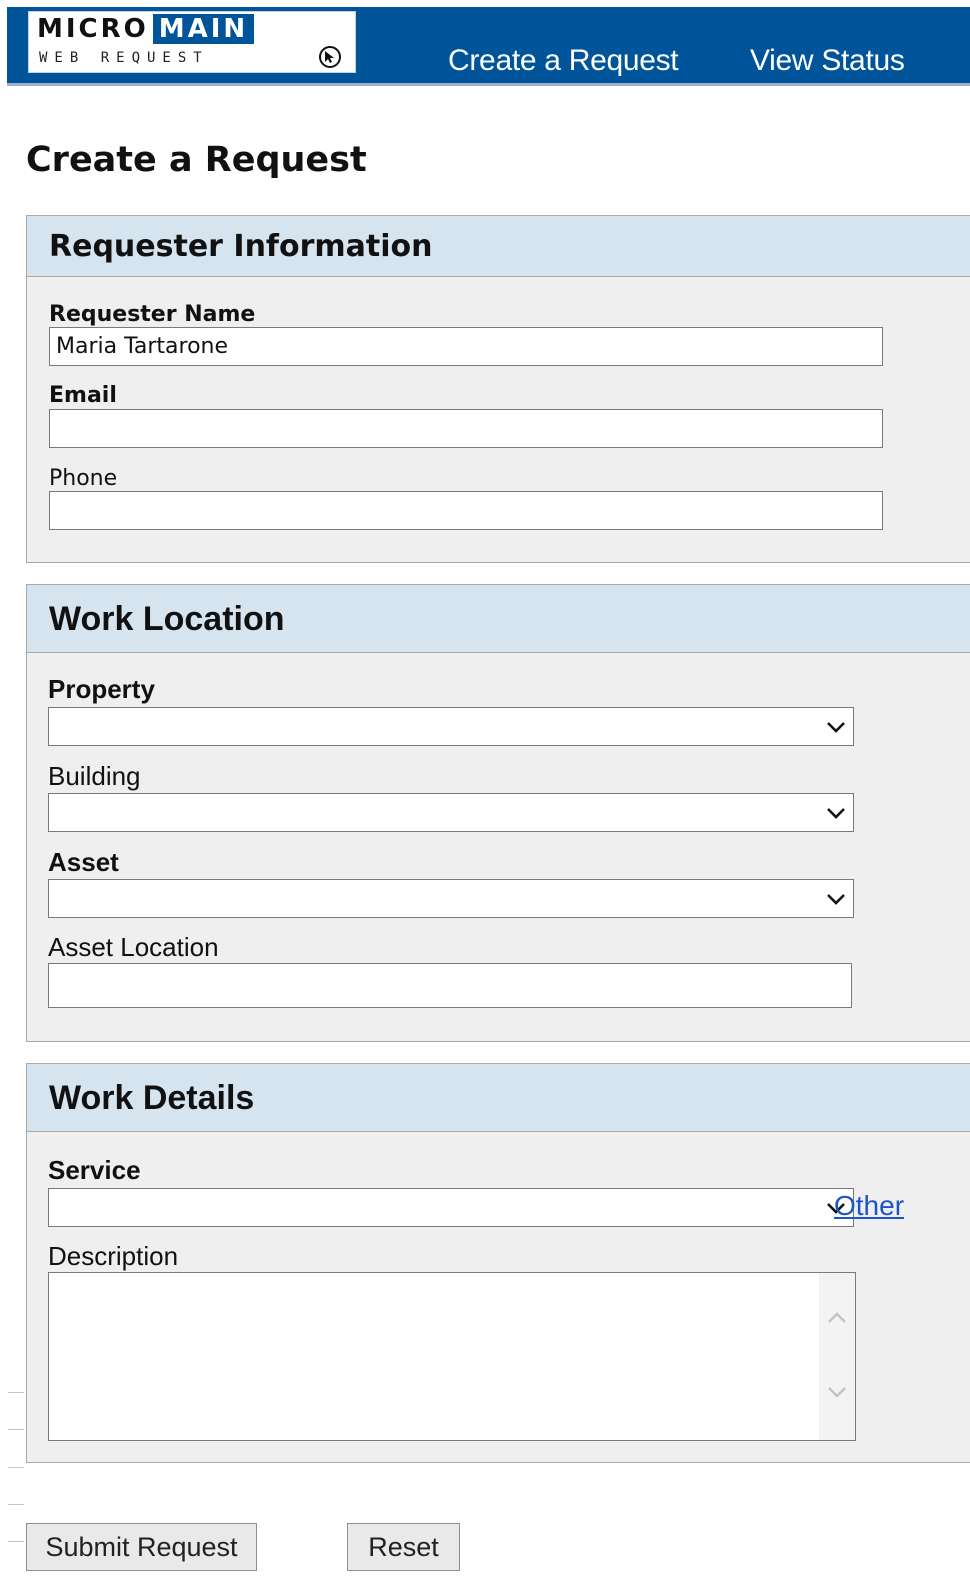 This screenshot has height=1585, width=970. What do you see at coordinates (124, 58) in the screenshot?
I see `logo-subtitle: WEB REQUEST` at bounding box center [124, 58].